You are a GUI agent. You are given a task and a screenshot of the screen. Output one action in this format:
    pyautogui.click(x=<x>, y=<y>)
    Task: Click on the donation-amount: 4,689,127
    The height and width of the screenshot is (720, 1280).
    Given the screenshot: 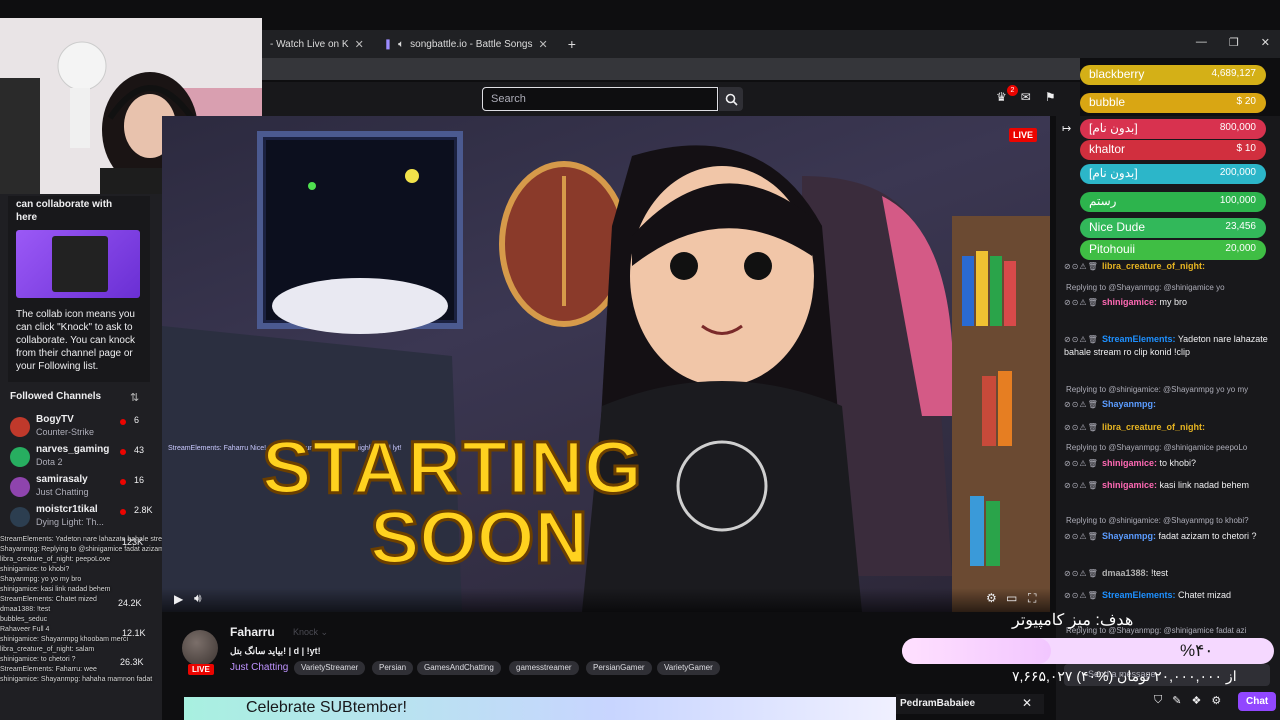 What is the action you would take?
    pyautogui.click(x=1234, y=73)
    